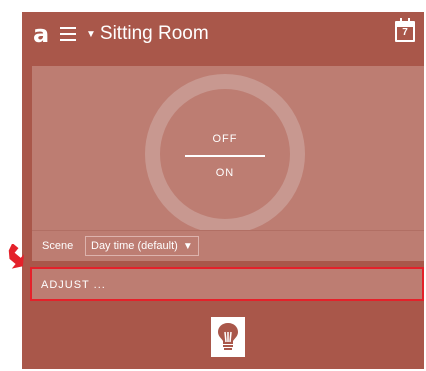 This screenshot has width=426, height=371. I want to click on lightbulb-button, so click(228, 337).